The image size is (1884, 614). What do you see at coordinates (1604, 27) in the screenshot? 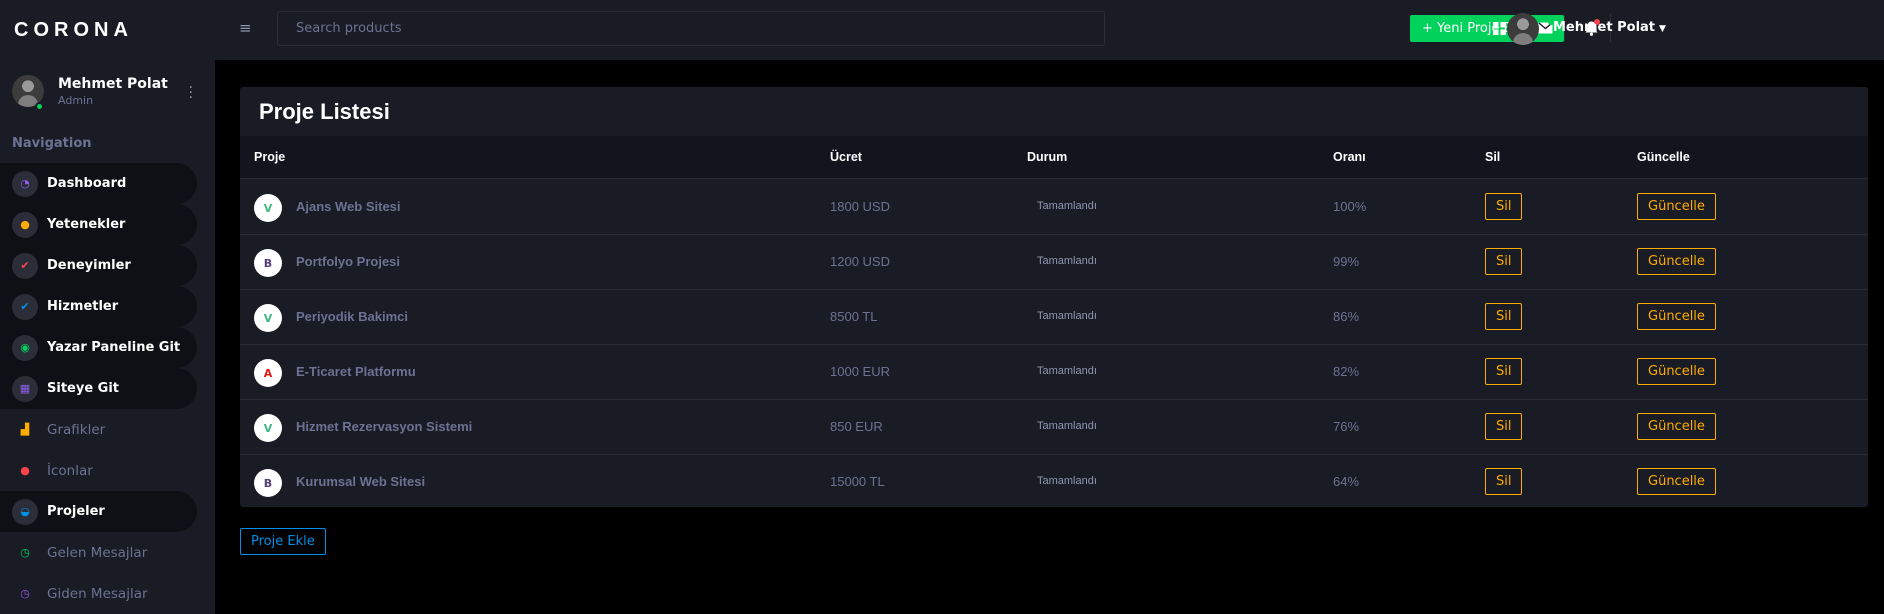
I see `user-name: Mehmet Polat` at bounding box center [1604, 27].